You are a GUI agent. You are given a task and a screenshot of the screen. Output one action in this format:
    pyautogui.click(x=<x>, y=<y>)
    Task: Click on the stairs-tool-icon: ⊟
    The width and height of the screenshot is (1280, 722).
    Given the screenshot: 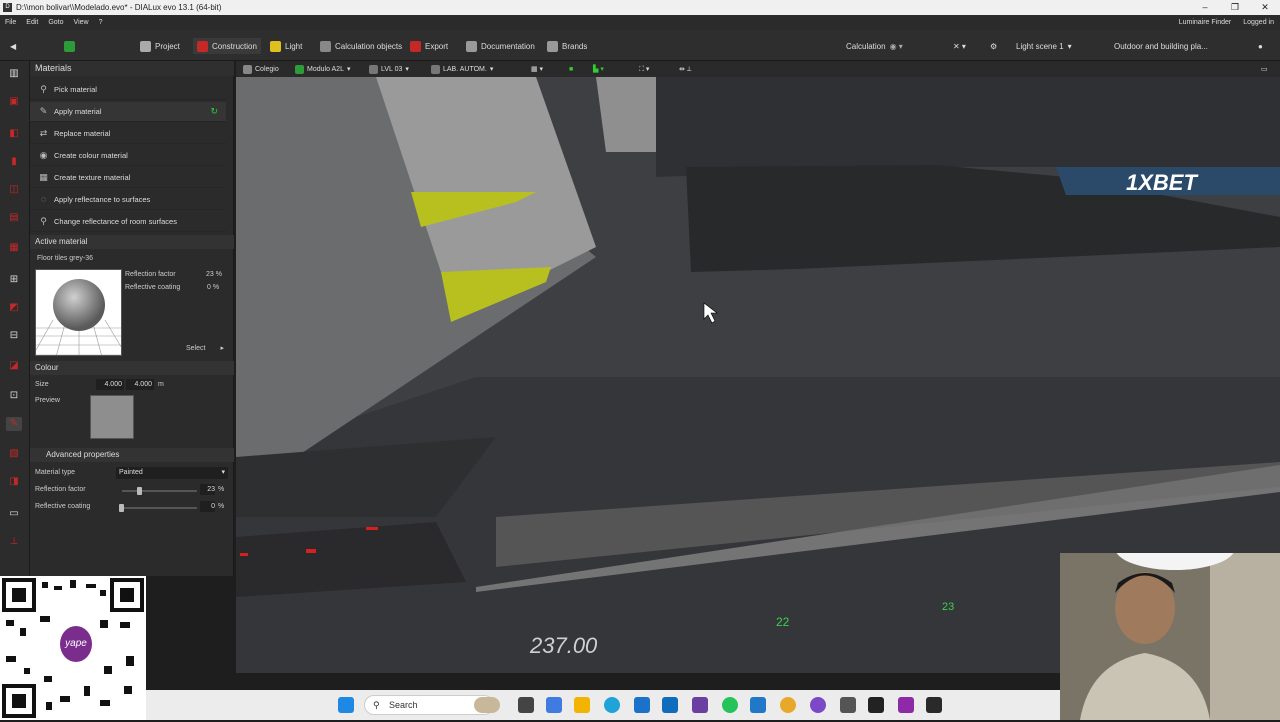 What is the action you would take?
    pyautogui.click(x=14, y=336)
    